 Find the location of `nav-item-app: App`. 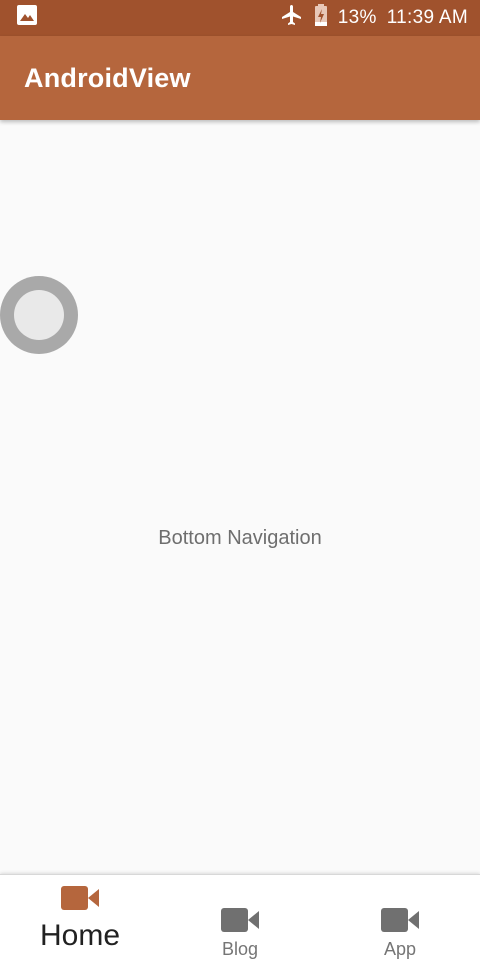

nav-item-app: App is located at coordinates (400, 917).